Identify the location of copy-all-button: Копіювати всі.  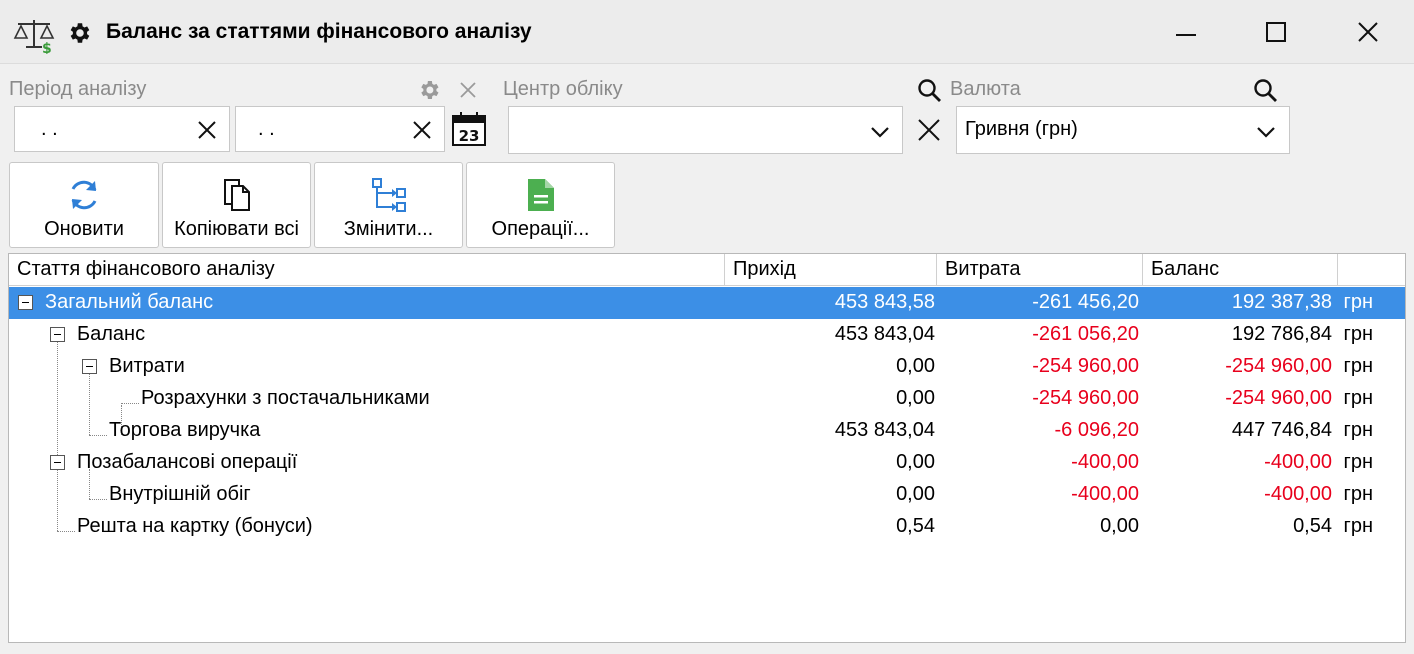
(236, 205).